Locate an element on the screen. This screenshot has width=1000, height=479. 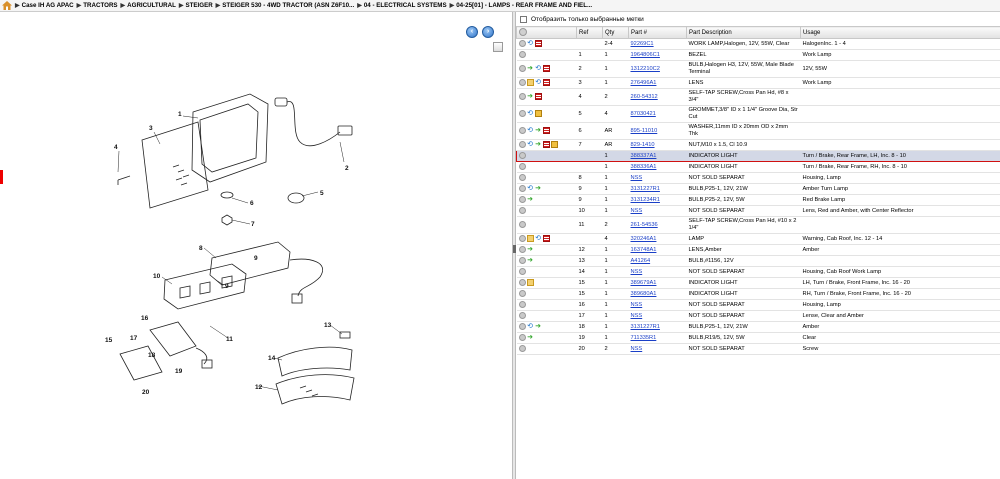
callout-label: 15 is located at coordinates (109, 340).